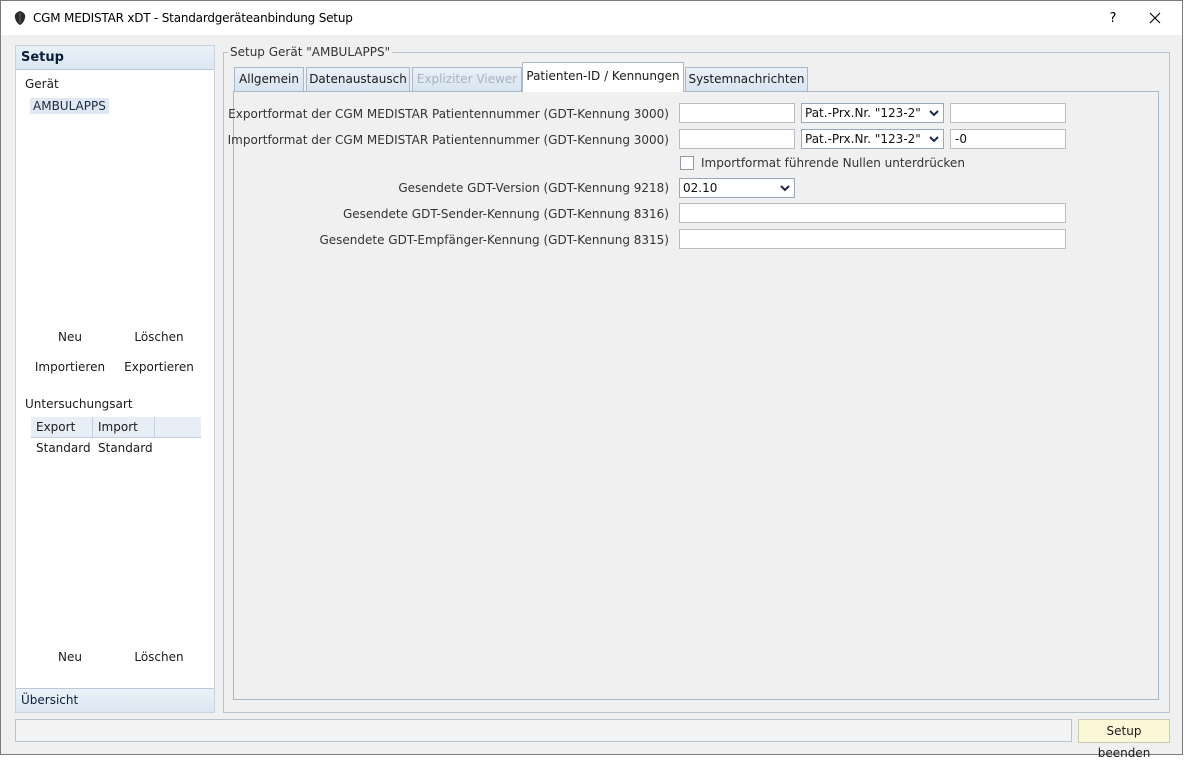 The width and height of the screenshot is (1185, 764). What do you see at coordinates (1008, 113) in the screenshot?
I see `export-suffix-input` at bounding box center [1008, 113].